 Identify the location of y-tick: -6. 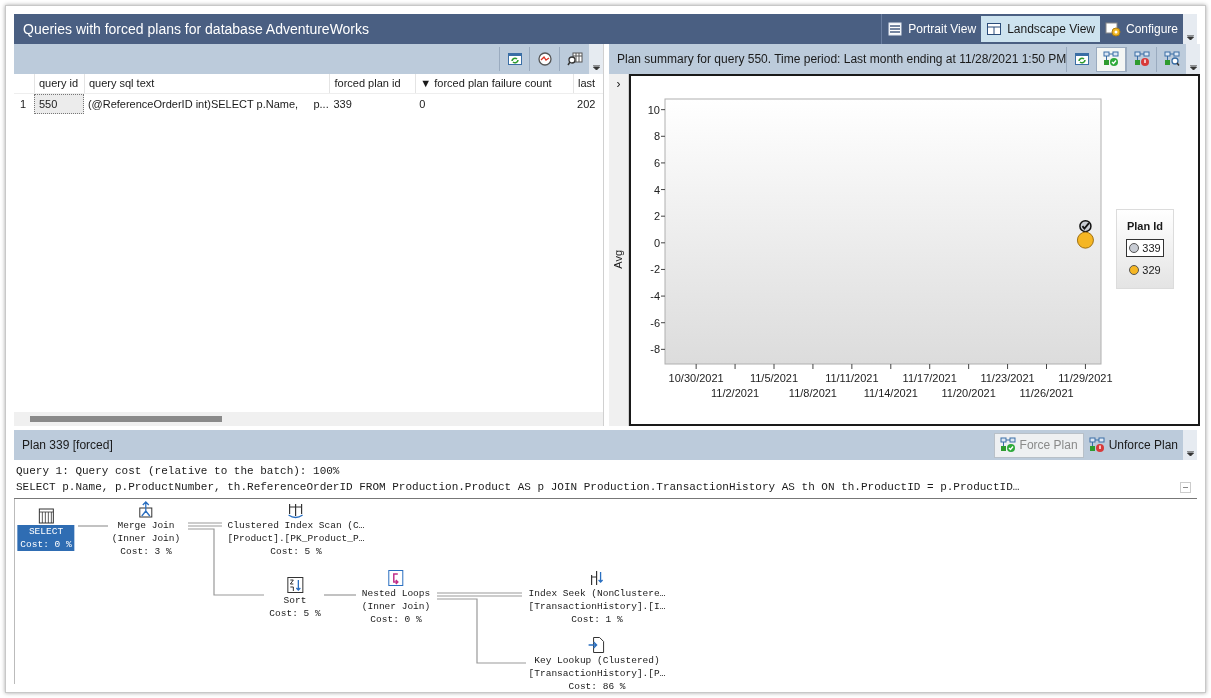
(658, 322).